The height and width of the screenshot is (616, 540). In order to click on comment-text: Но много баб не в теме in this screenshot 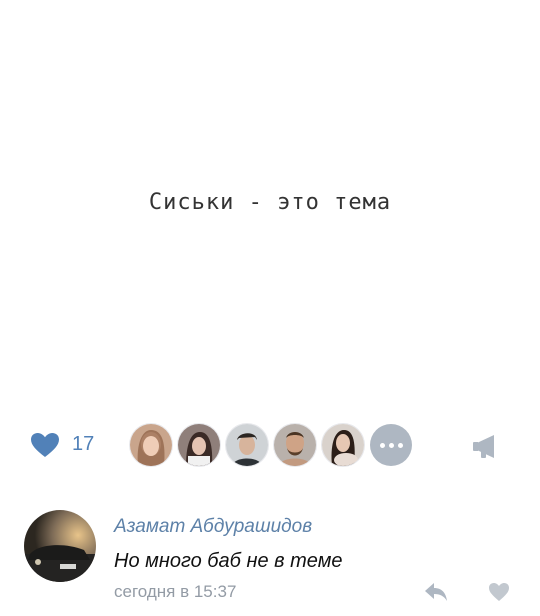, I will do `click(228, 561)`.